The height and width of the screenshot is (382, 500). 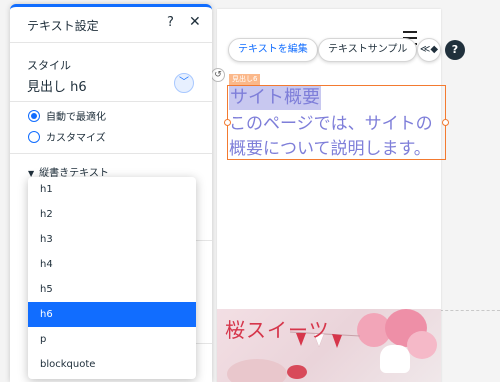 What do you see at coordinates (273, 50) in the screenshot?
I see `edit-text-button: テキストを編集` at bounding box center [273, 50].